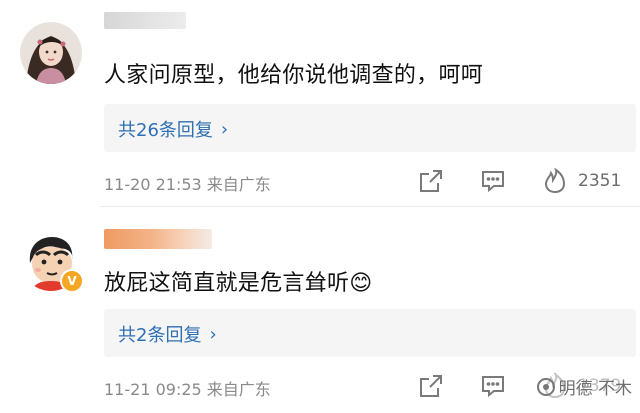 The height and width of the screenshot is (413, 640). I want to click on comment-meta: 11-20 21:53 来自广东, so click(187, 183).